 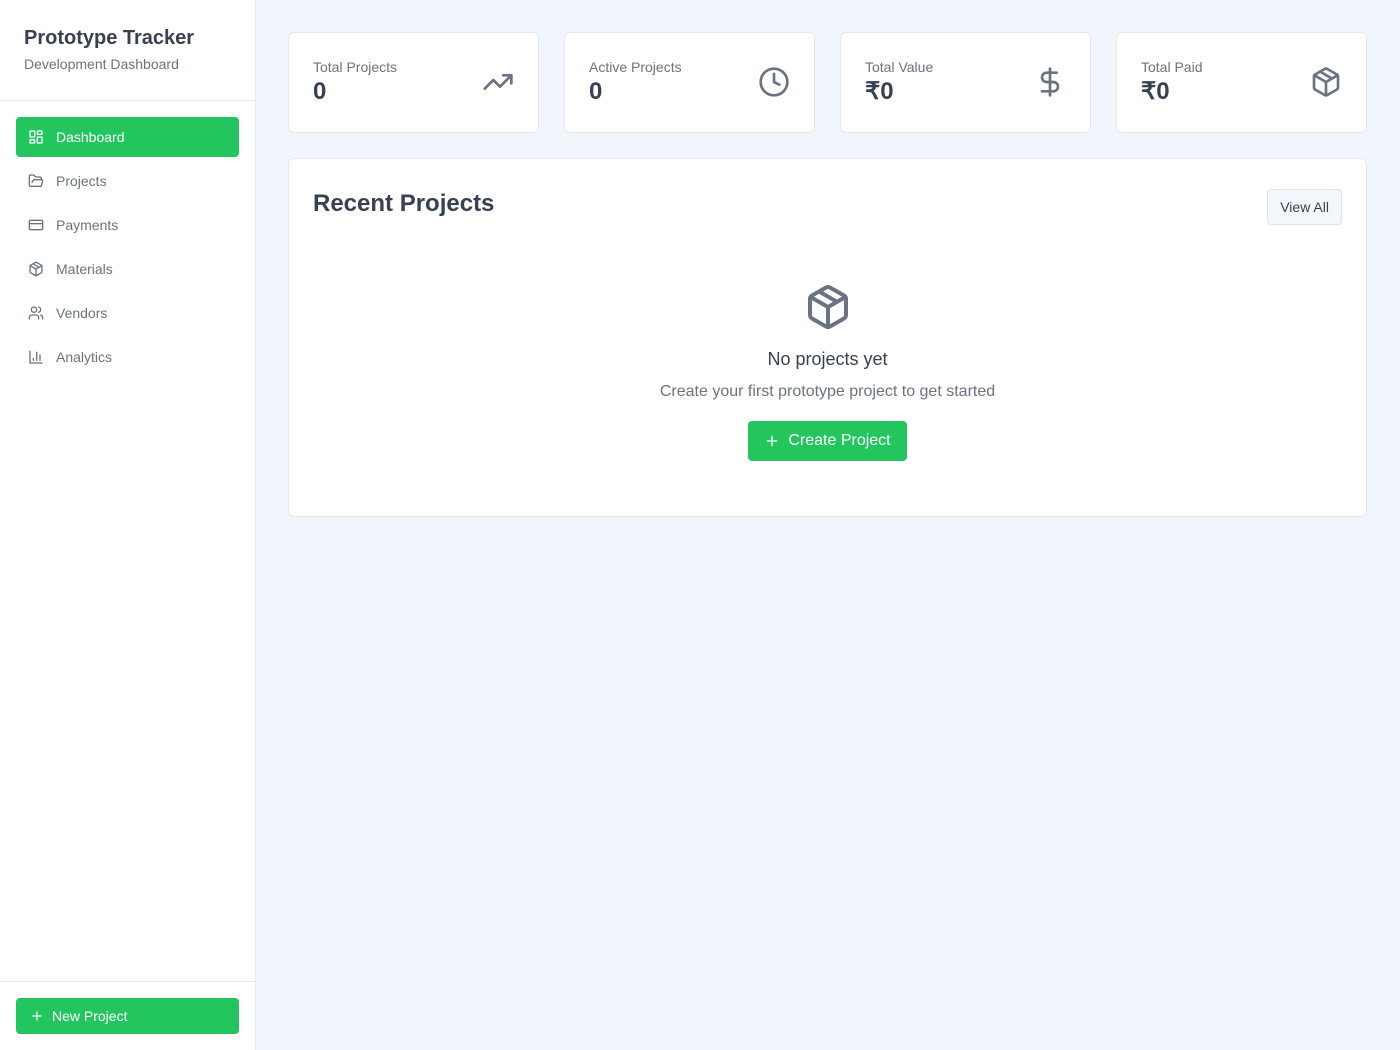 What do you see at coordinates (36, 357) in the screenshot?
I see `bar-chart-icon` at bounding box center [36, 357].